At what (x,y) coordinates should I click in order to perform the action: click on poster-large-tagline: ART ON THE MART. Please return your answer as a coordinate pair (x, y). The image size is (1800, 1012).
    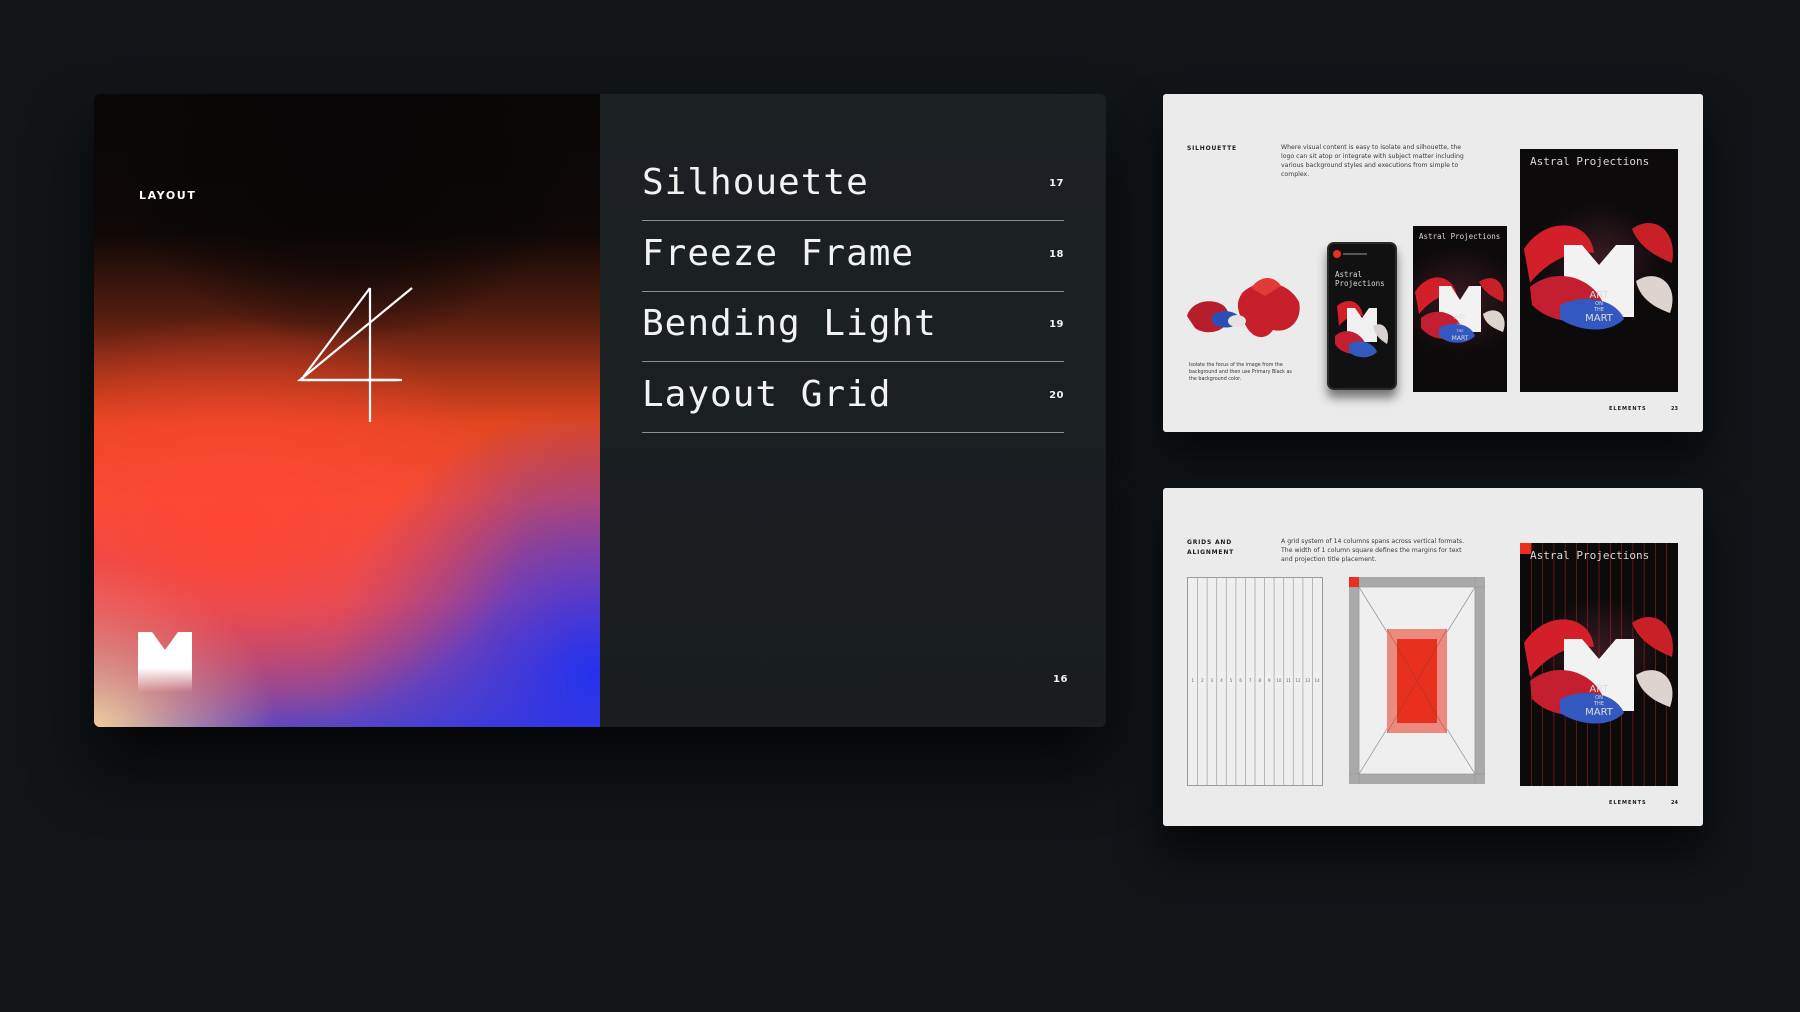
    Looking at the image, I should click on (1599, 307).